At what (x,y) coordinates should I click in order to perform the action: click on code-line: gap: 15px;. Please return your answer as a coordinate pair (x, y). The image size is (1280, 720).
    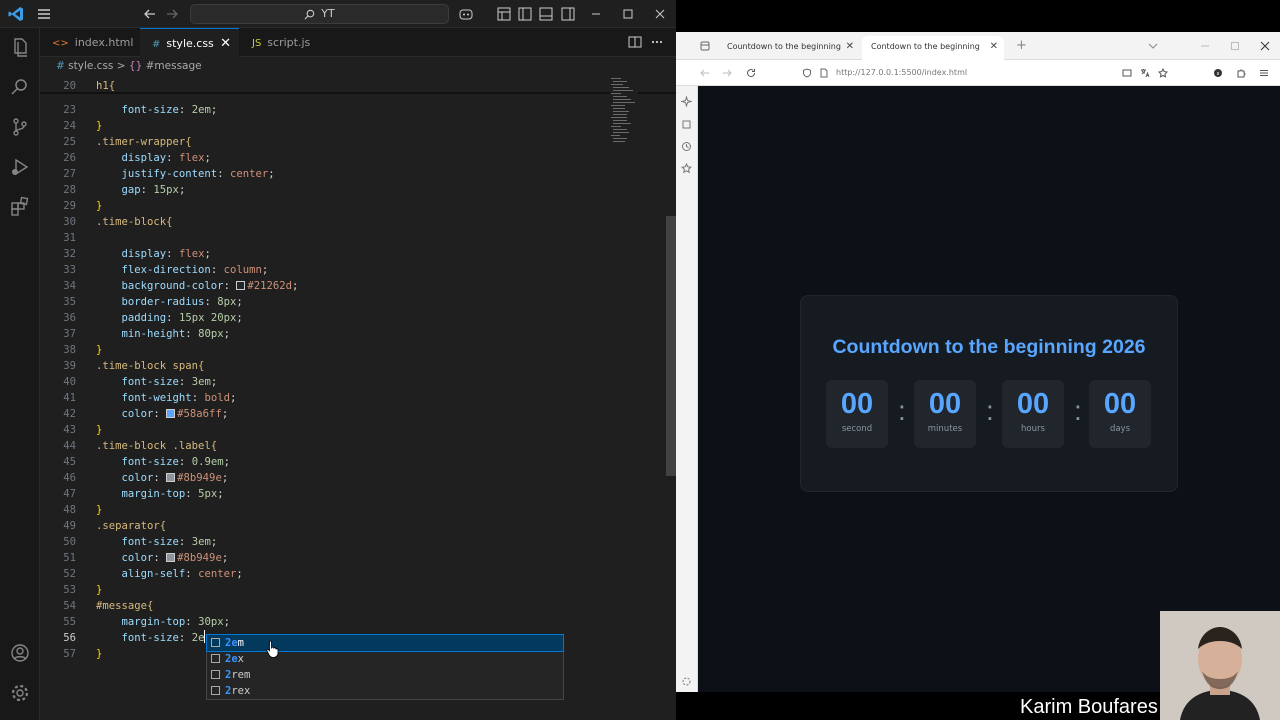
    Looking at the image, I should click on (141, 190).